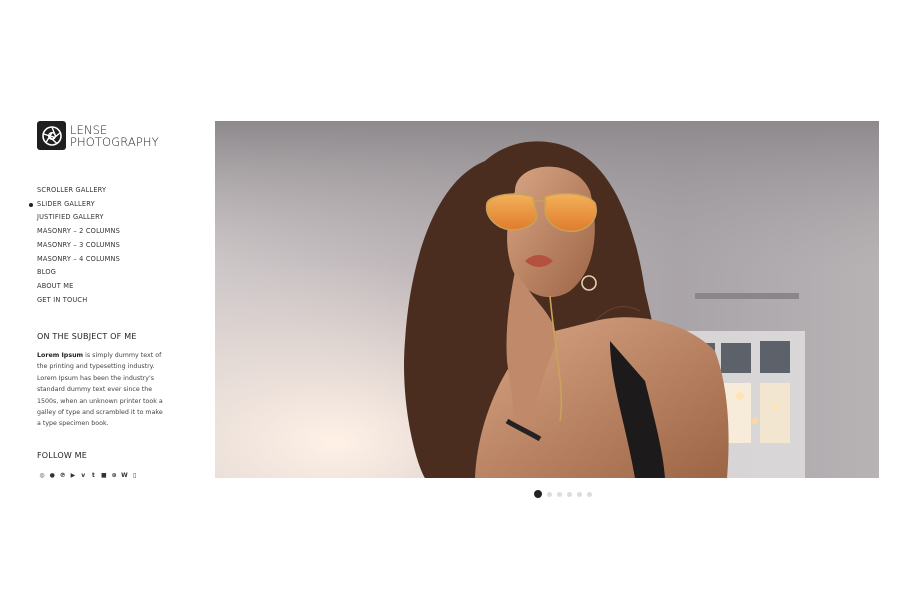 The height and width of the screenshot is (607, 910). I want to click on menu-item-get-in-touch: GET IN TOUCH, so click(78, 301).